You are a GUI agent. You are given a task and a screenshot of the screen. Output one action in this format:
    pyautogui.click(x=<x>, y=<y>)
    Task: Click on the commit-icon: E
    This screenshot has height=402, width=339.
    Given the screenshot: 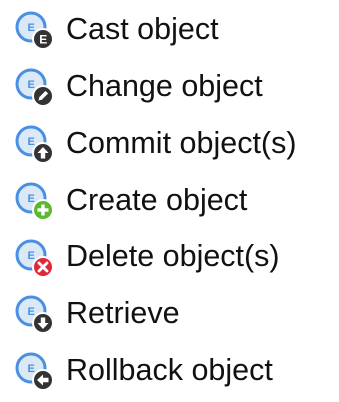 What is the action you would take?
    pyautogui.click(x=35, y=145)
    